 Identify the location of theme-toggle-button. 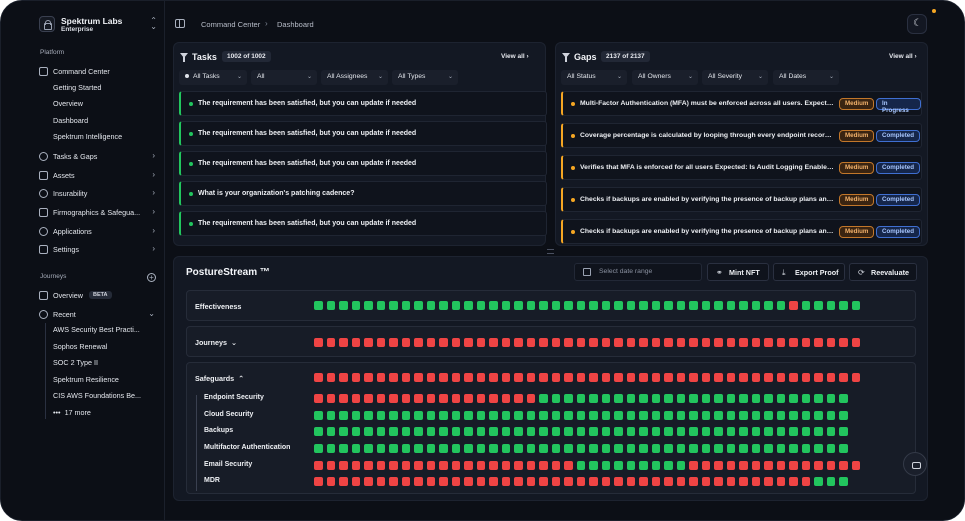
(917, 24).